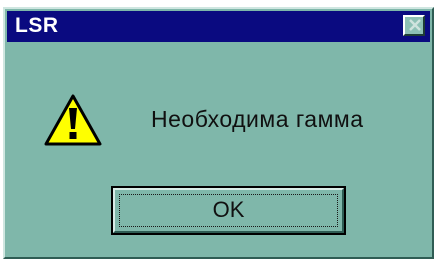 This screenshot has width=439, height=268. What do you see at coordinates (73, 120) in the screenshot?
I see `warning-icon` at bounding box center [73, 120].